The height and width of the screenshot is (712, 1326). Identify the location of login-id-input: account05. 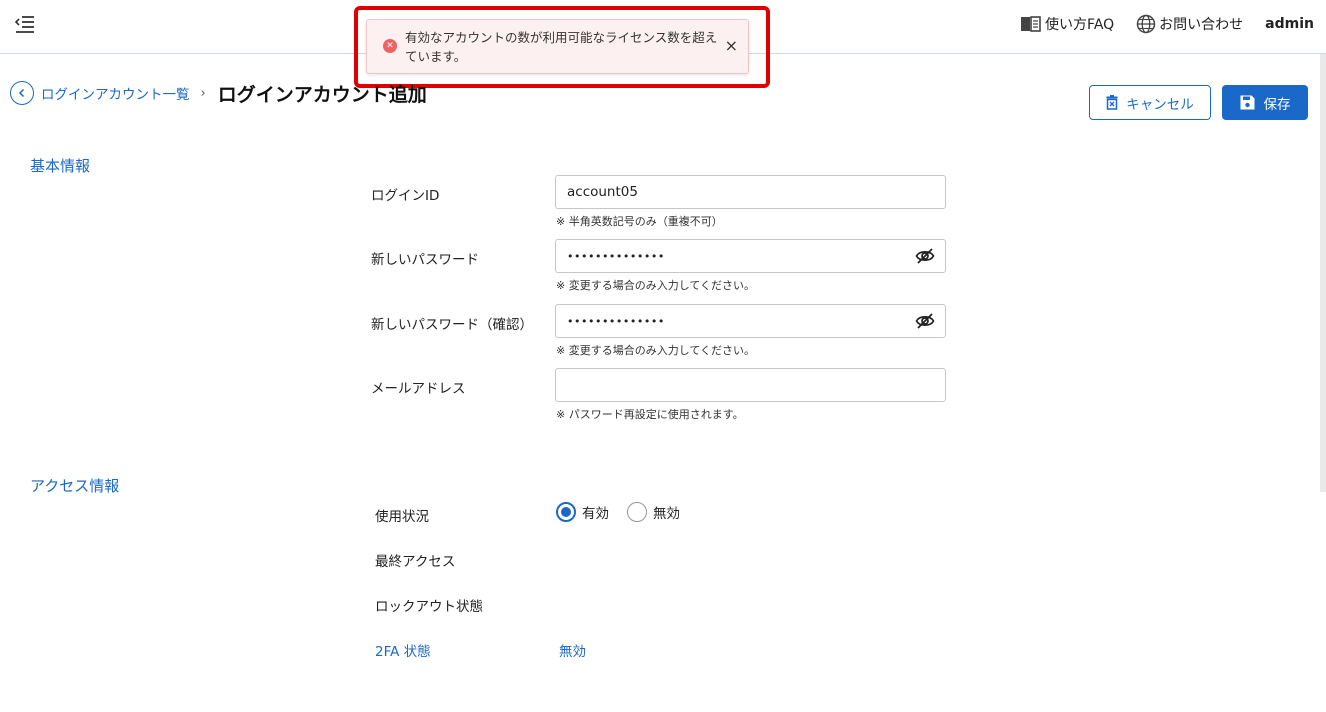
(750, 192).